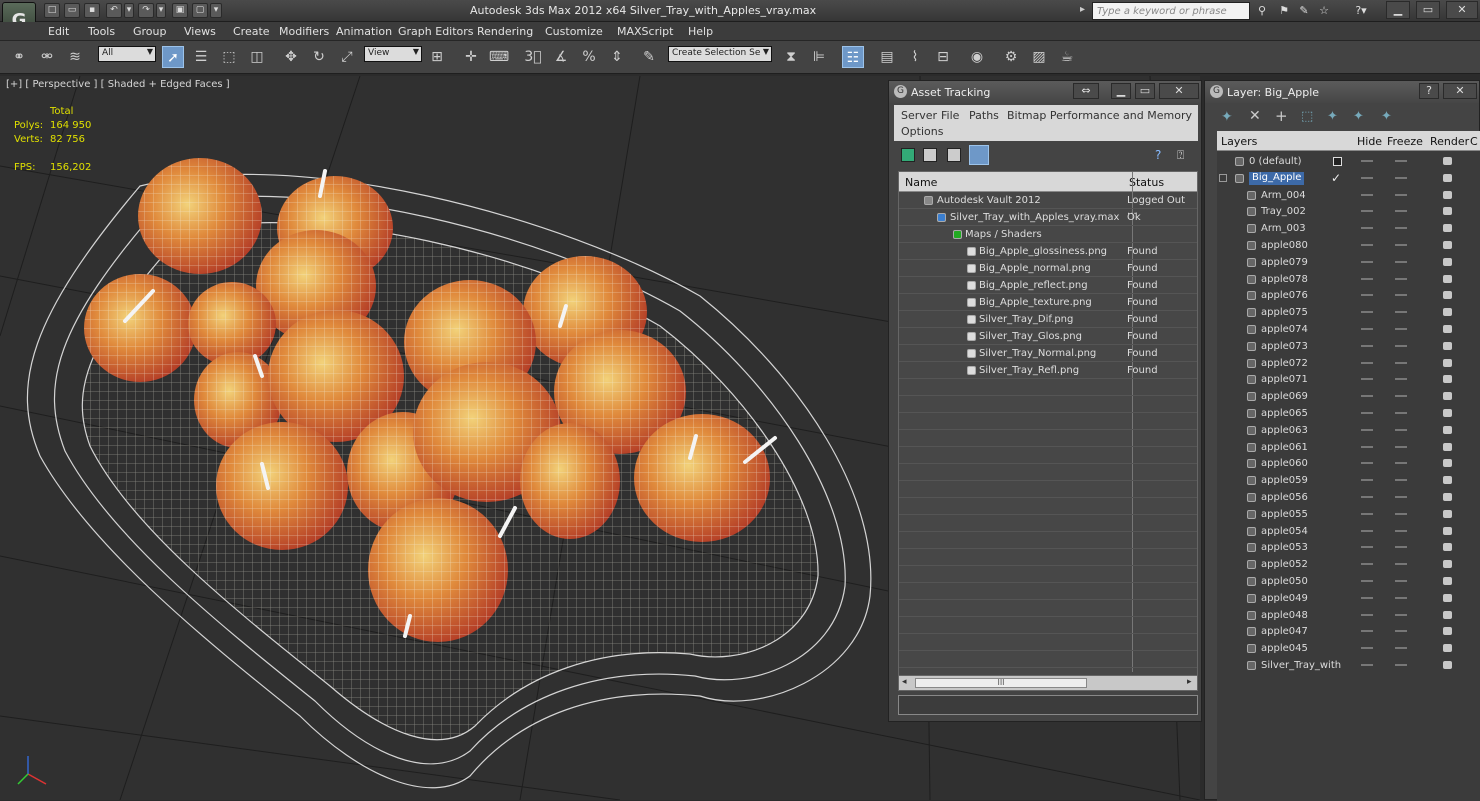  Describe the element at coordinates (791, 57) in the screenshot. I see `mirror-icon: ⧗` at that location.